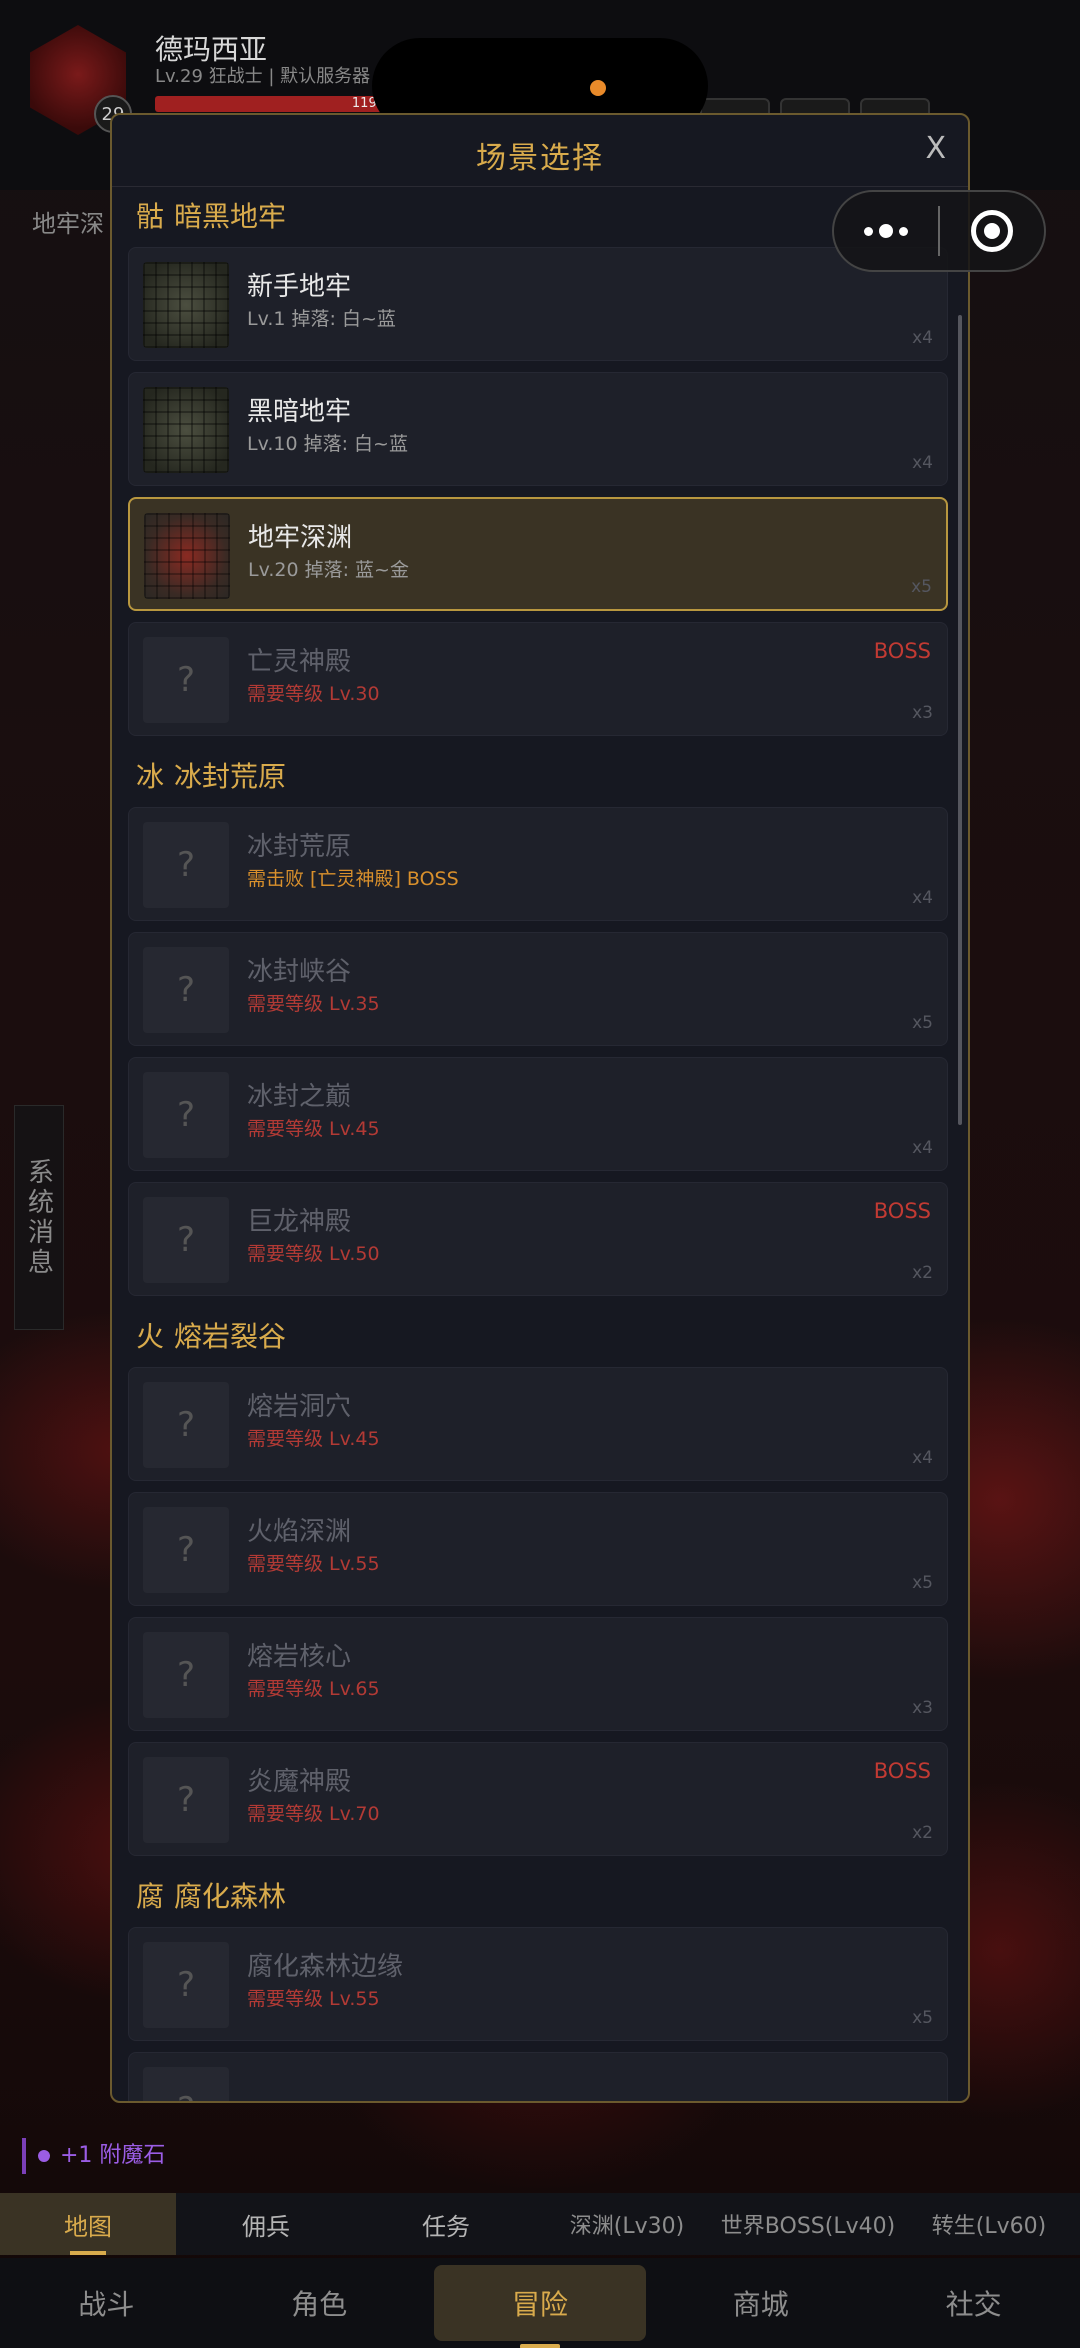  What do you see at coordinates (150, 1336) in the screenshot?
I see `section-icon: 火` at bounding box center [150, 1336].